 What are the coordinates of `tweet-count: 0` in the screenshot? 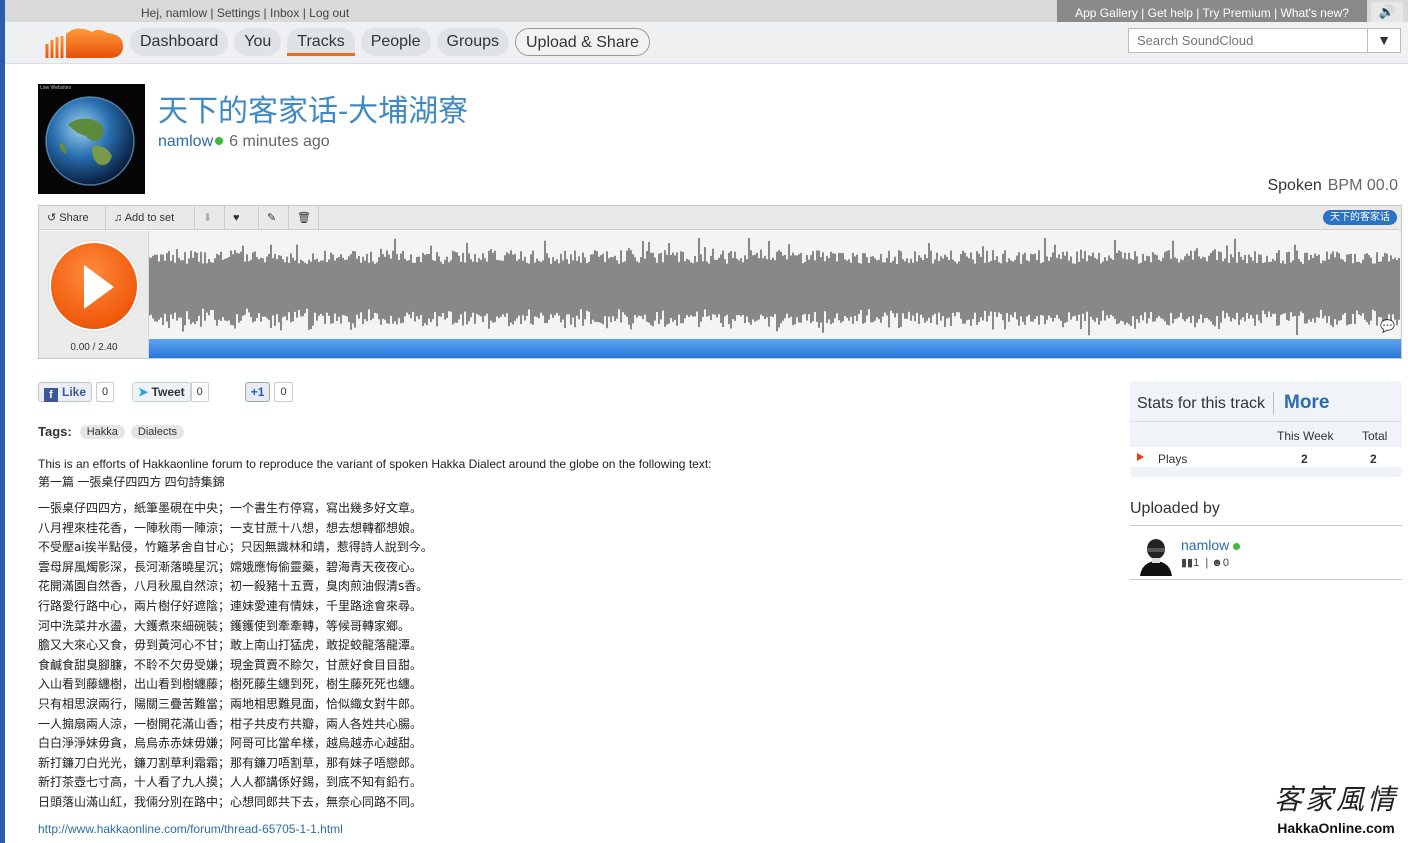 It's located at (199, 391).